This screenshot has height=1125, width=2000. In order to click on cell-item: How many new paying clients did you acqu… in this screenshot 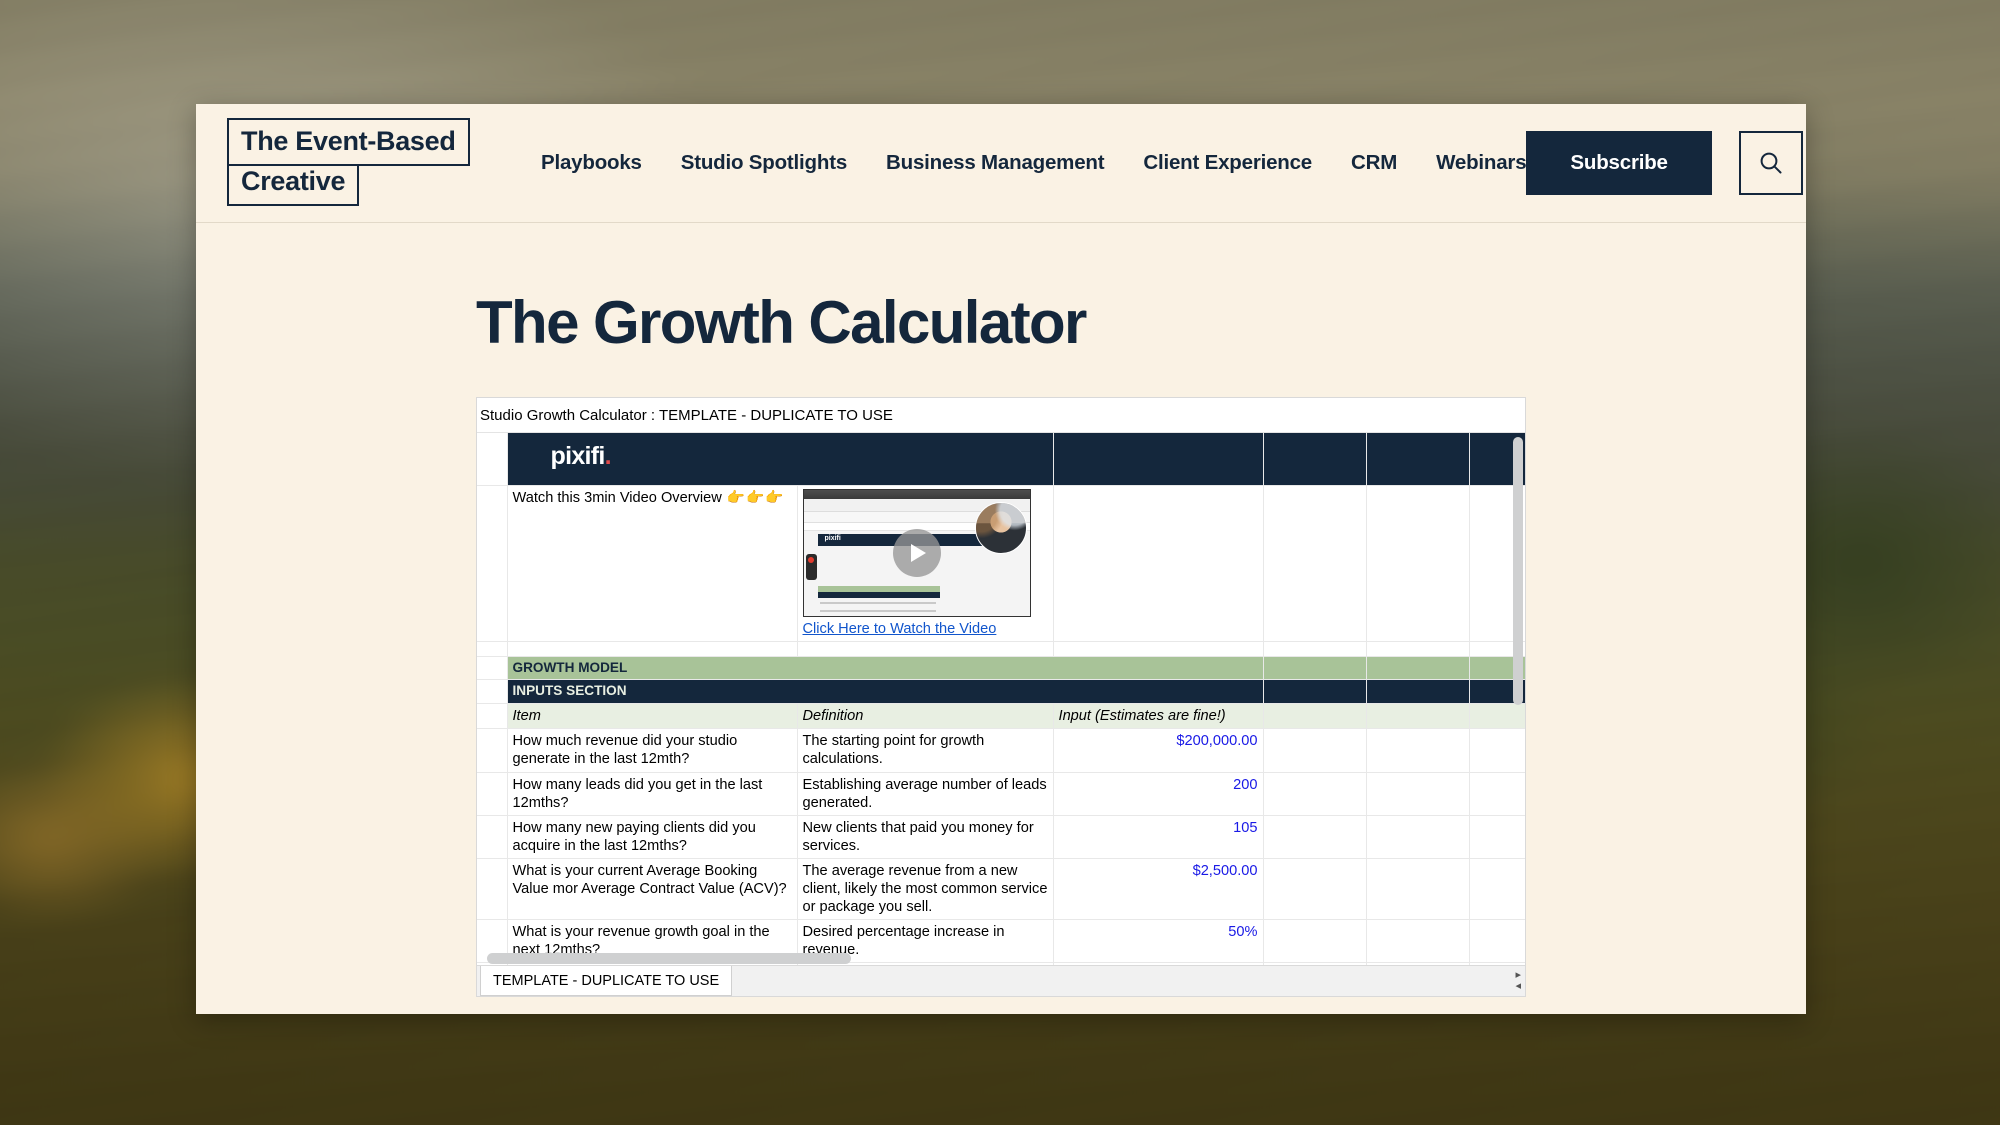, I will do `click(652, 837)`.